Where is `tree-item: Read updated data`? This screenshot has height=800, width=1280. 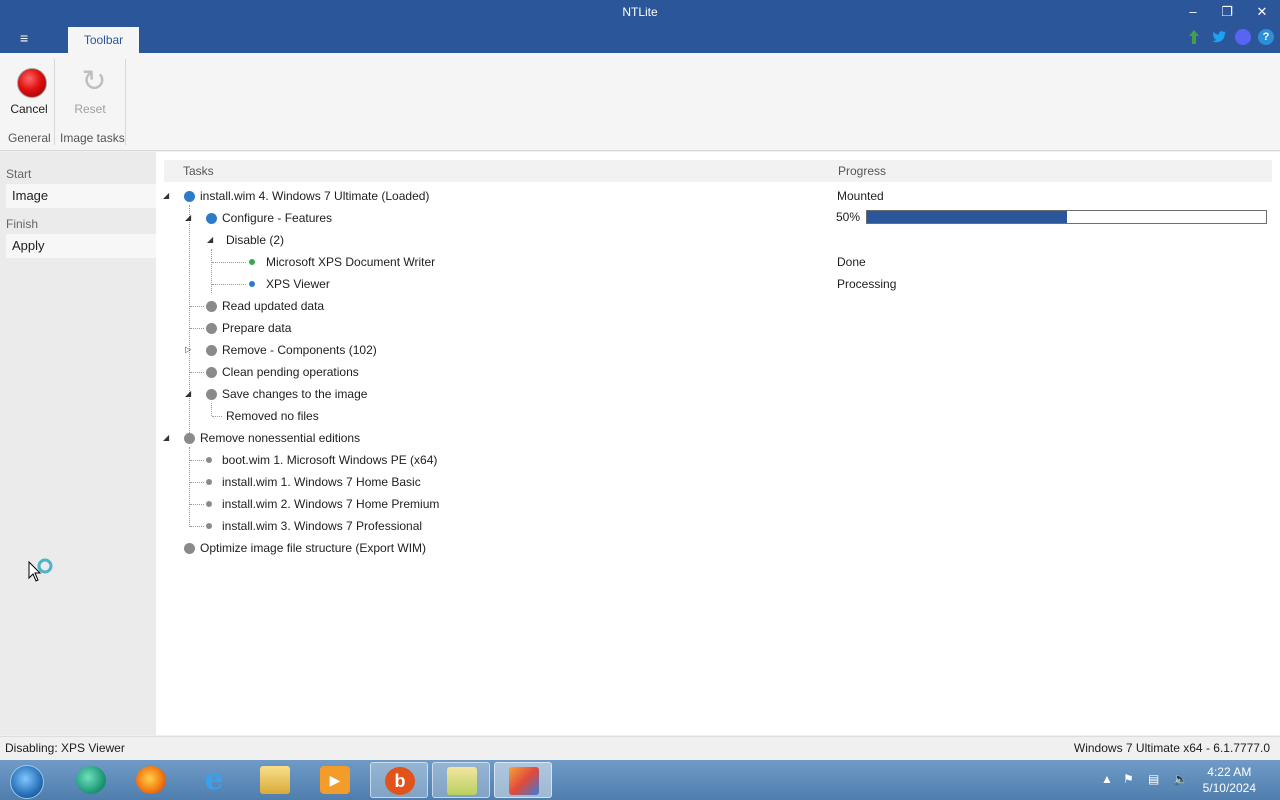 tree-item: Read updated data is located at coordinates (273, 306).